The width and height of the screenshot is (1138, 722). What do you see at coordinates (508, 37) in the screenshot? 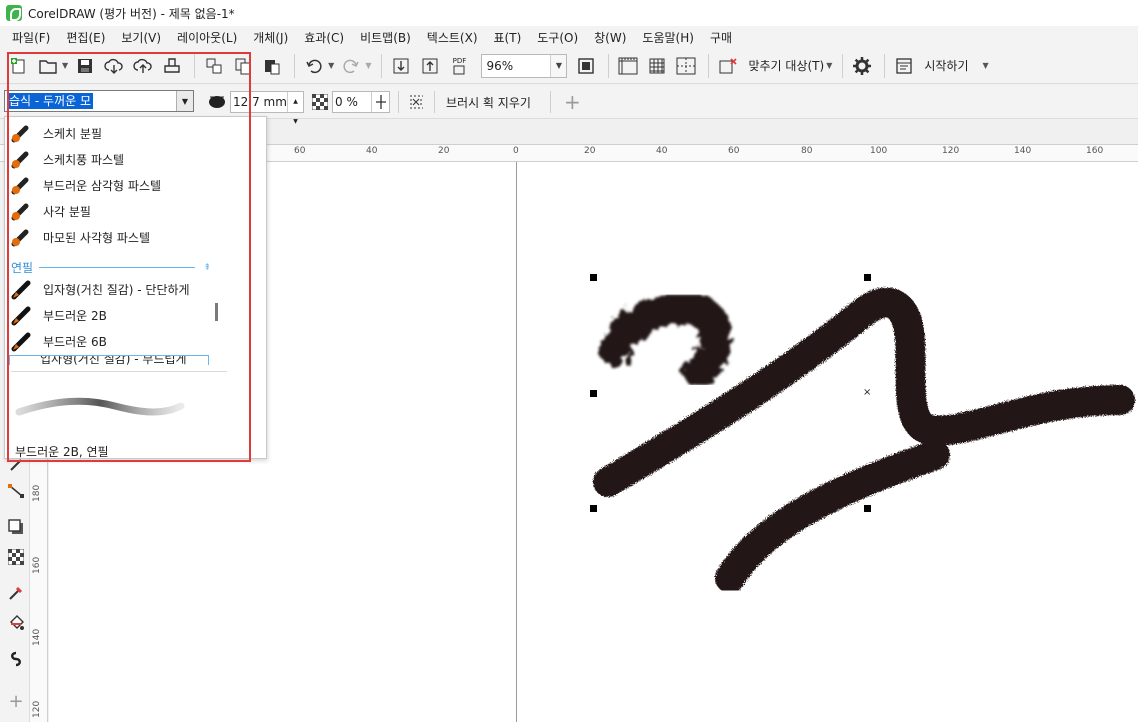
I see `menu-table: 표(T)` at bounding box center [508, 37].